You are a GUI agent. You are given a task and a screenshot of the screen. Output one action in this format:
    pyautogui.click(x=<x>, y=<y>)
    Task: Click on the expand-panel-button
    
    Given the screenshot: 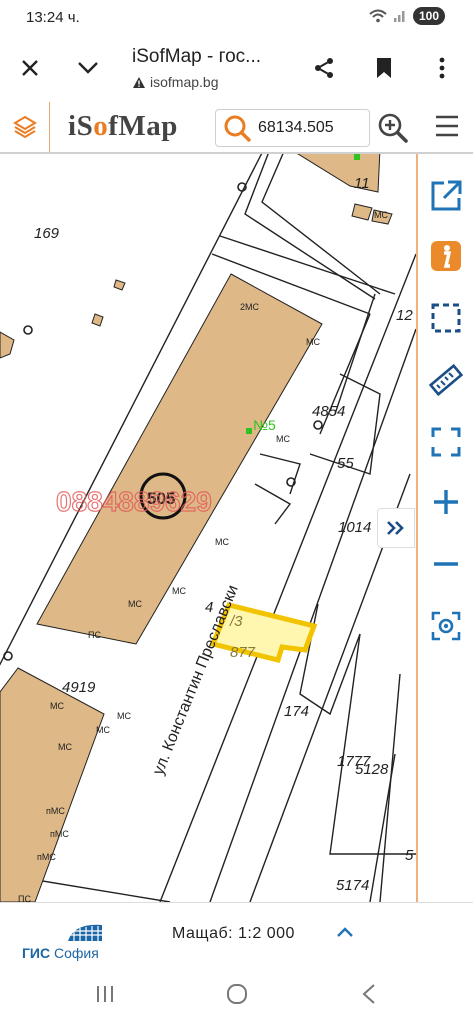 What is the action you would take?
    pyautogui.click(x=396, y=528)
    